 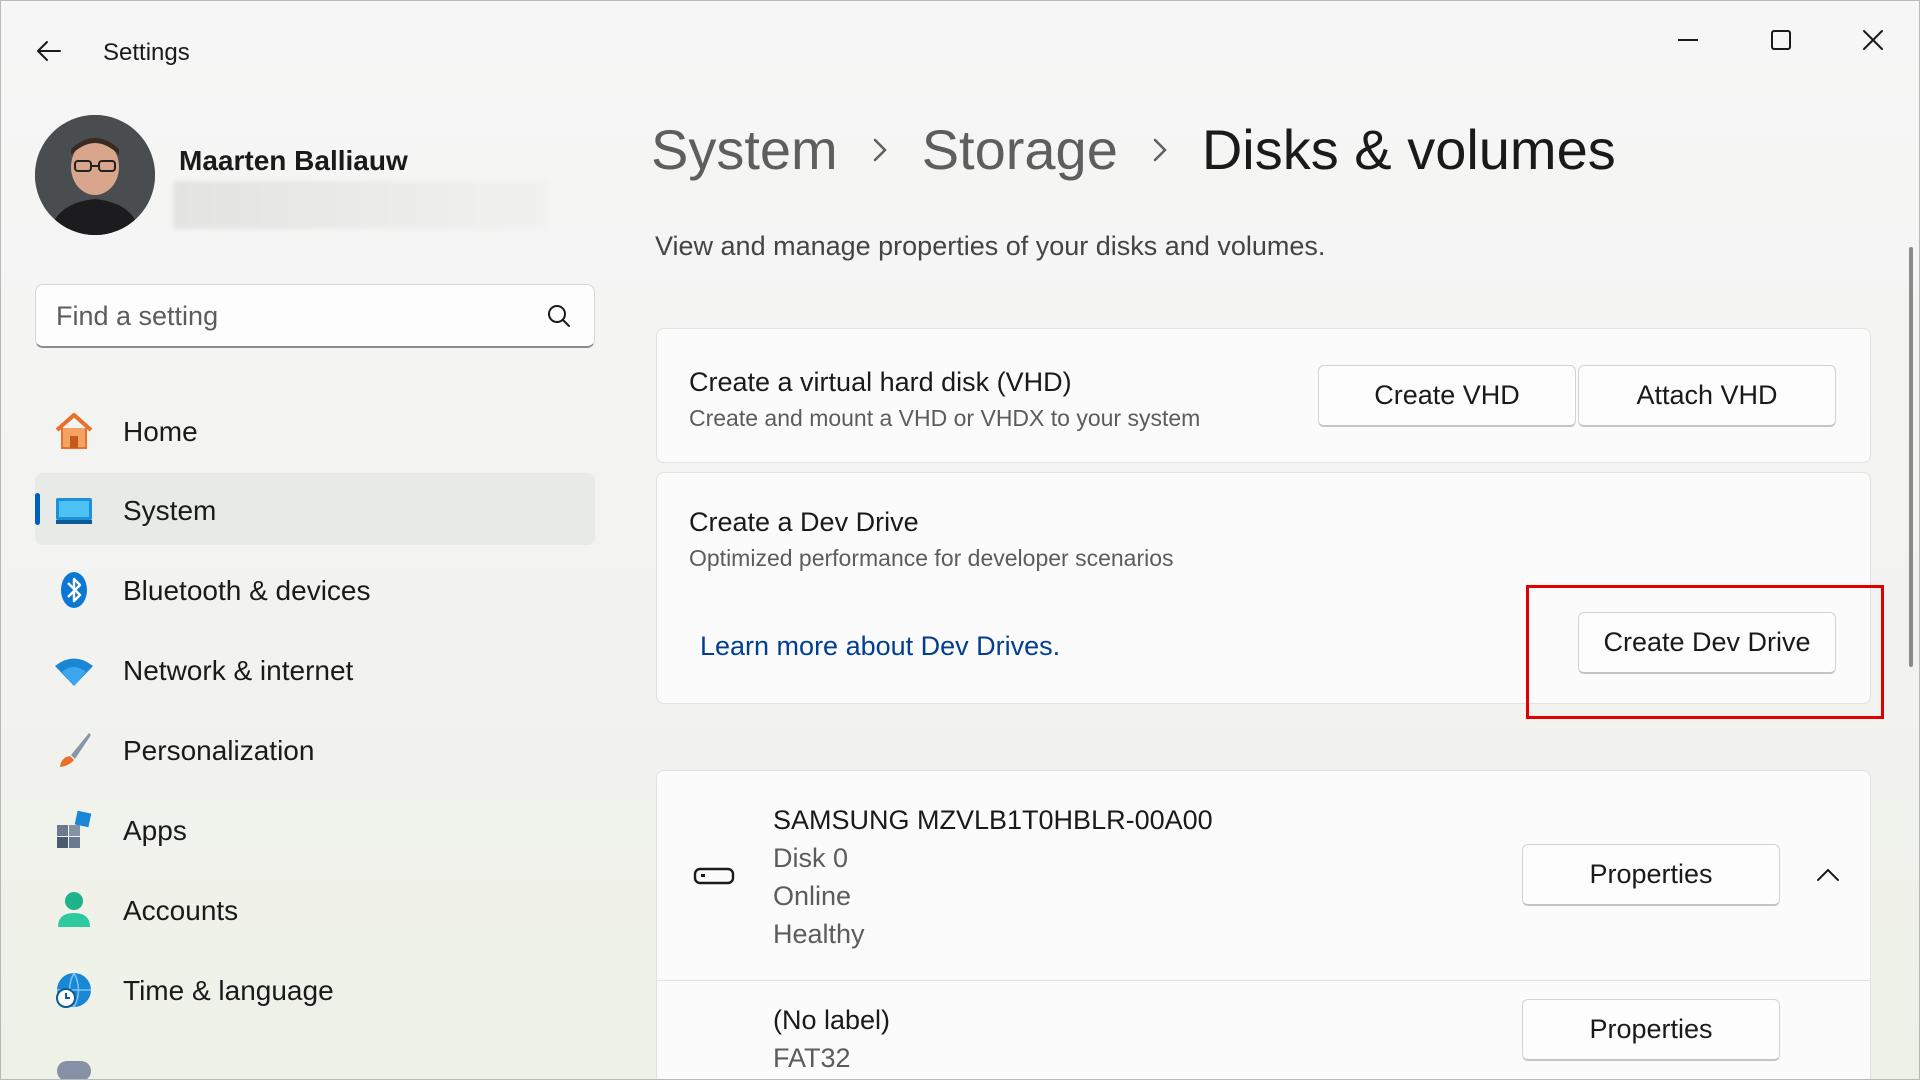 What do you see at coordinates (315, 1056) in the screenshot?
I see `nav-item-gaming-partial` at bounding box center [315, 1056].